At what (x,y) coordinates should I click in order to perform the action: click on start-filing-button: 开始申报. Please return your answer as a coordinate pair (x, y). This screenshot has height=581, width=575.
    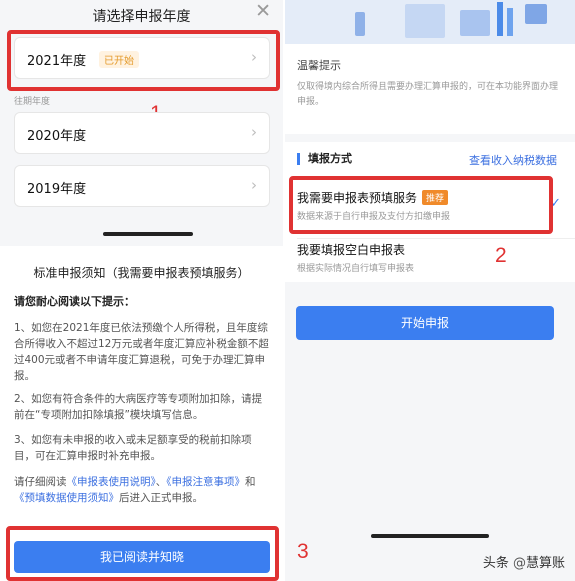
    Looking at the image, I should click on (425, 323).